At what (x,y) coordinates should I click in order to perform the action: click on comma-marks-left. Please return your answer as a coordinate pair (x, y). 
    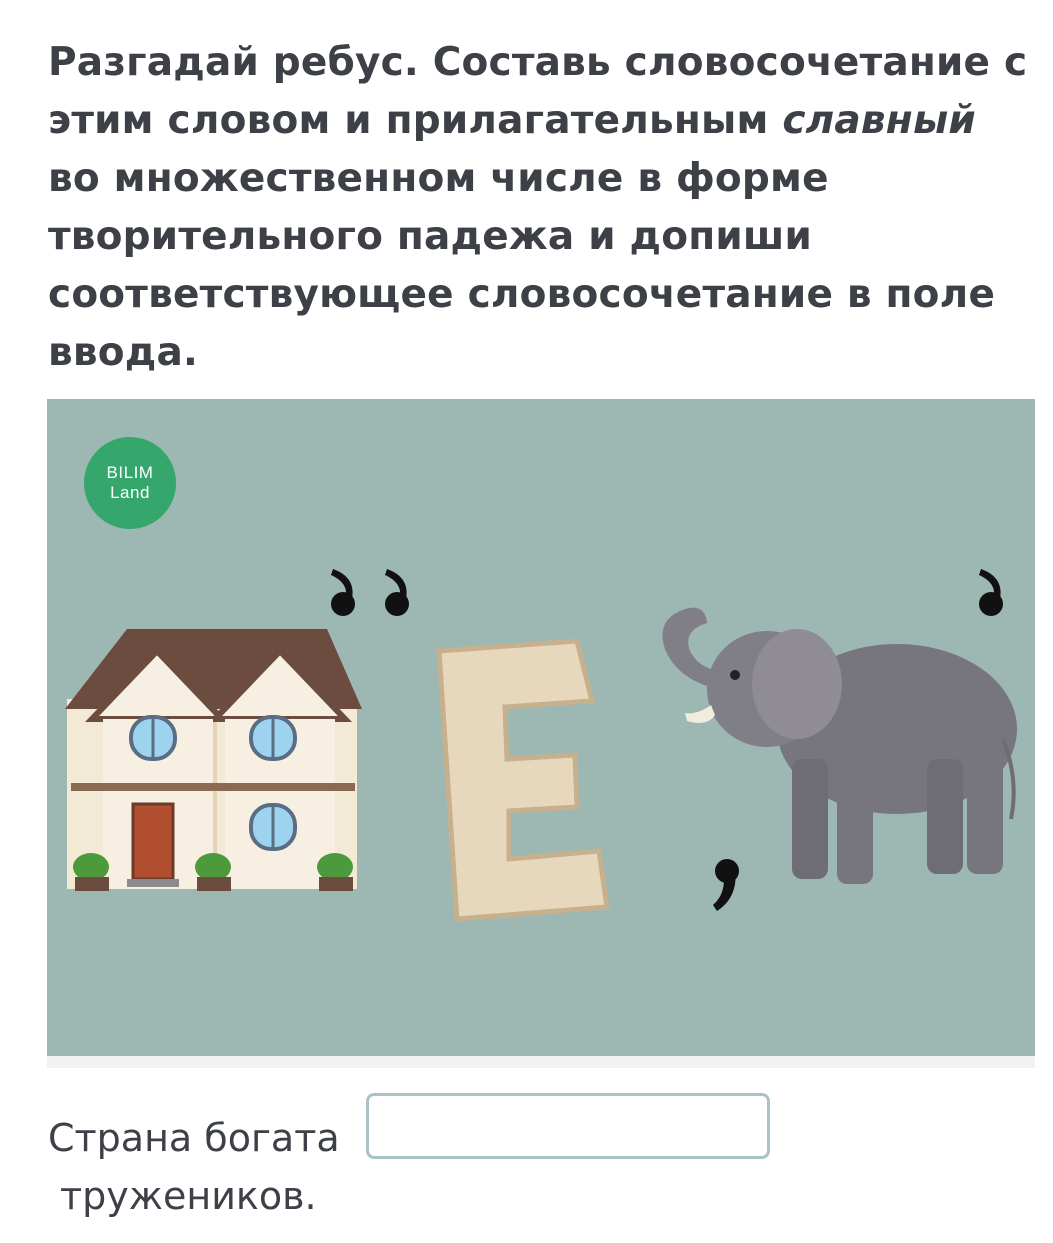
    Looking at the image, I should click on (370, 592).